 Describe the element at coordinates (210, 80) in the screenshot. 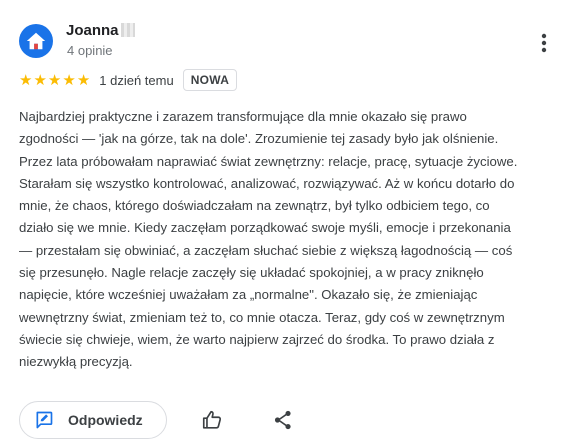

I see `new-badge: NOWA` at that location.